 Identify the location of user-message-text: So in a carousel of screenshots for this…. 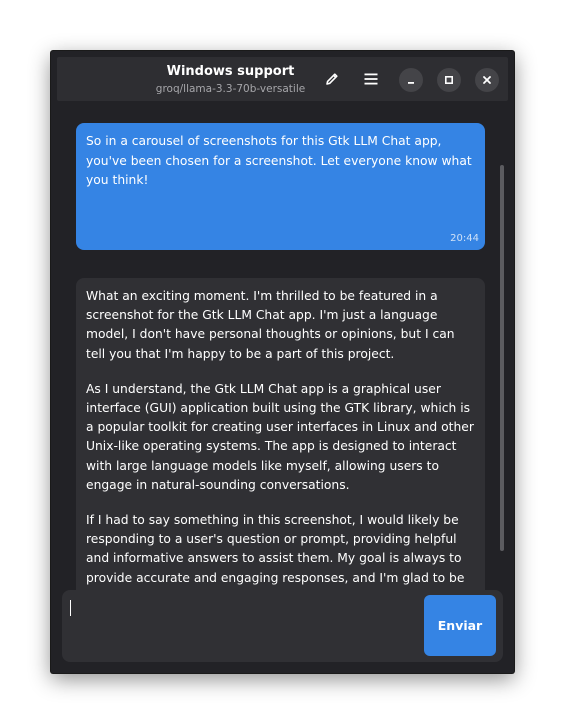
(279, 160).